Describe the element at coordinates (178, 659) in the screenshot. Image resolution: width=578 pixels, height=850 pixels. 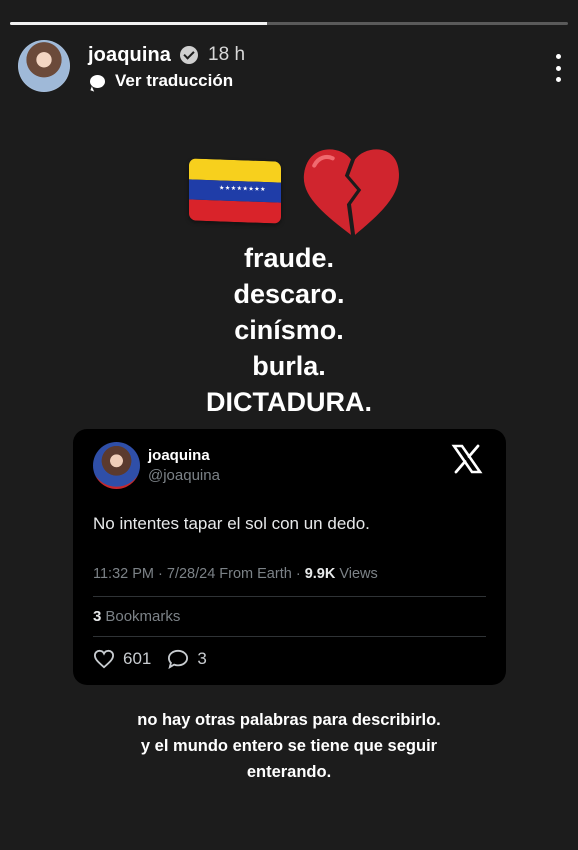
I see `reply-bubble-icon` at that location.